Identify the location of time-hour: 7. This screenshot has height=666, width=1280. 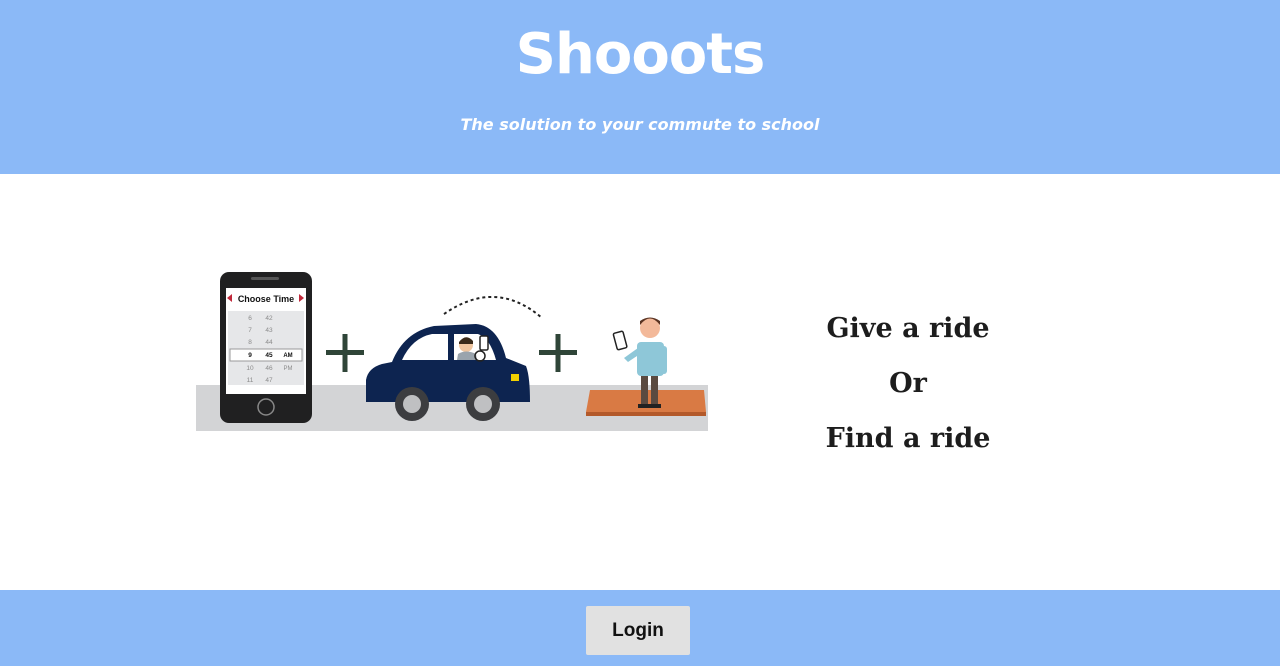
(250, 330).